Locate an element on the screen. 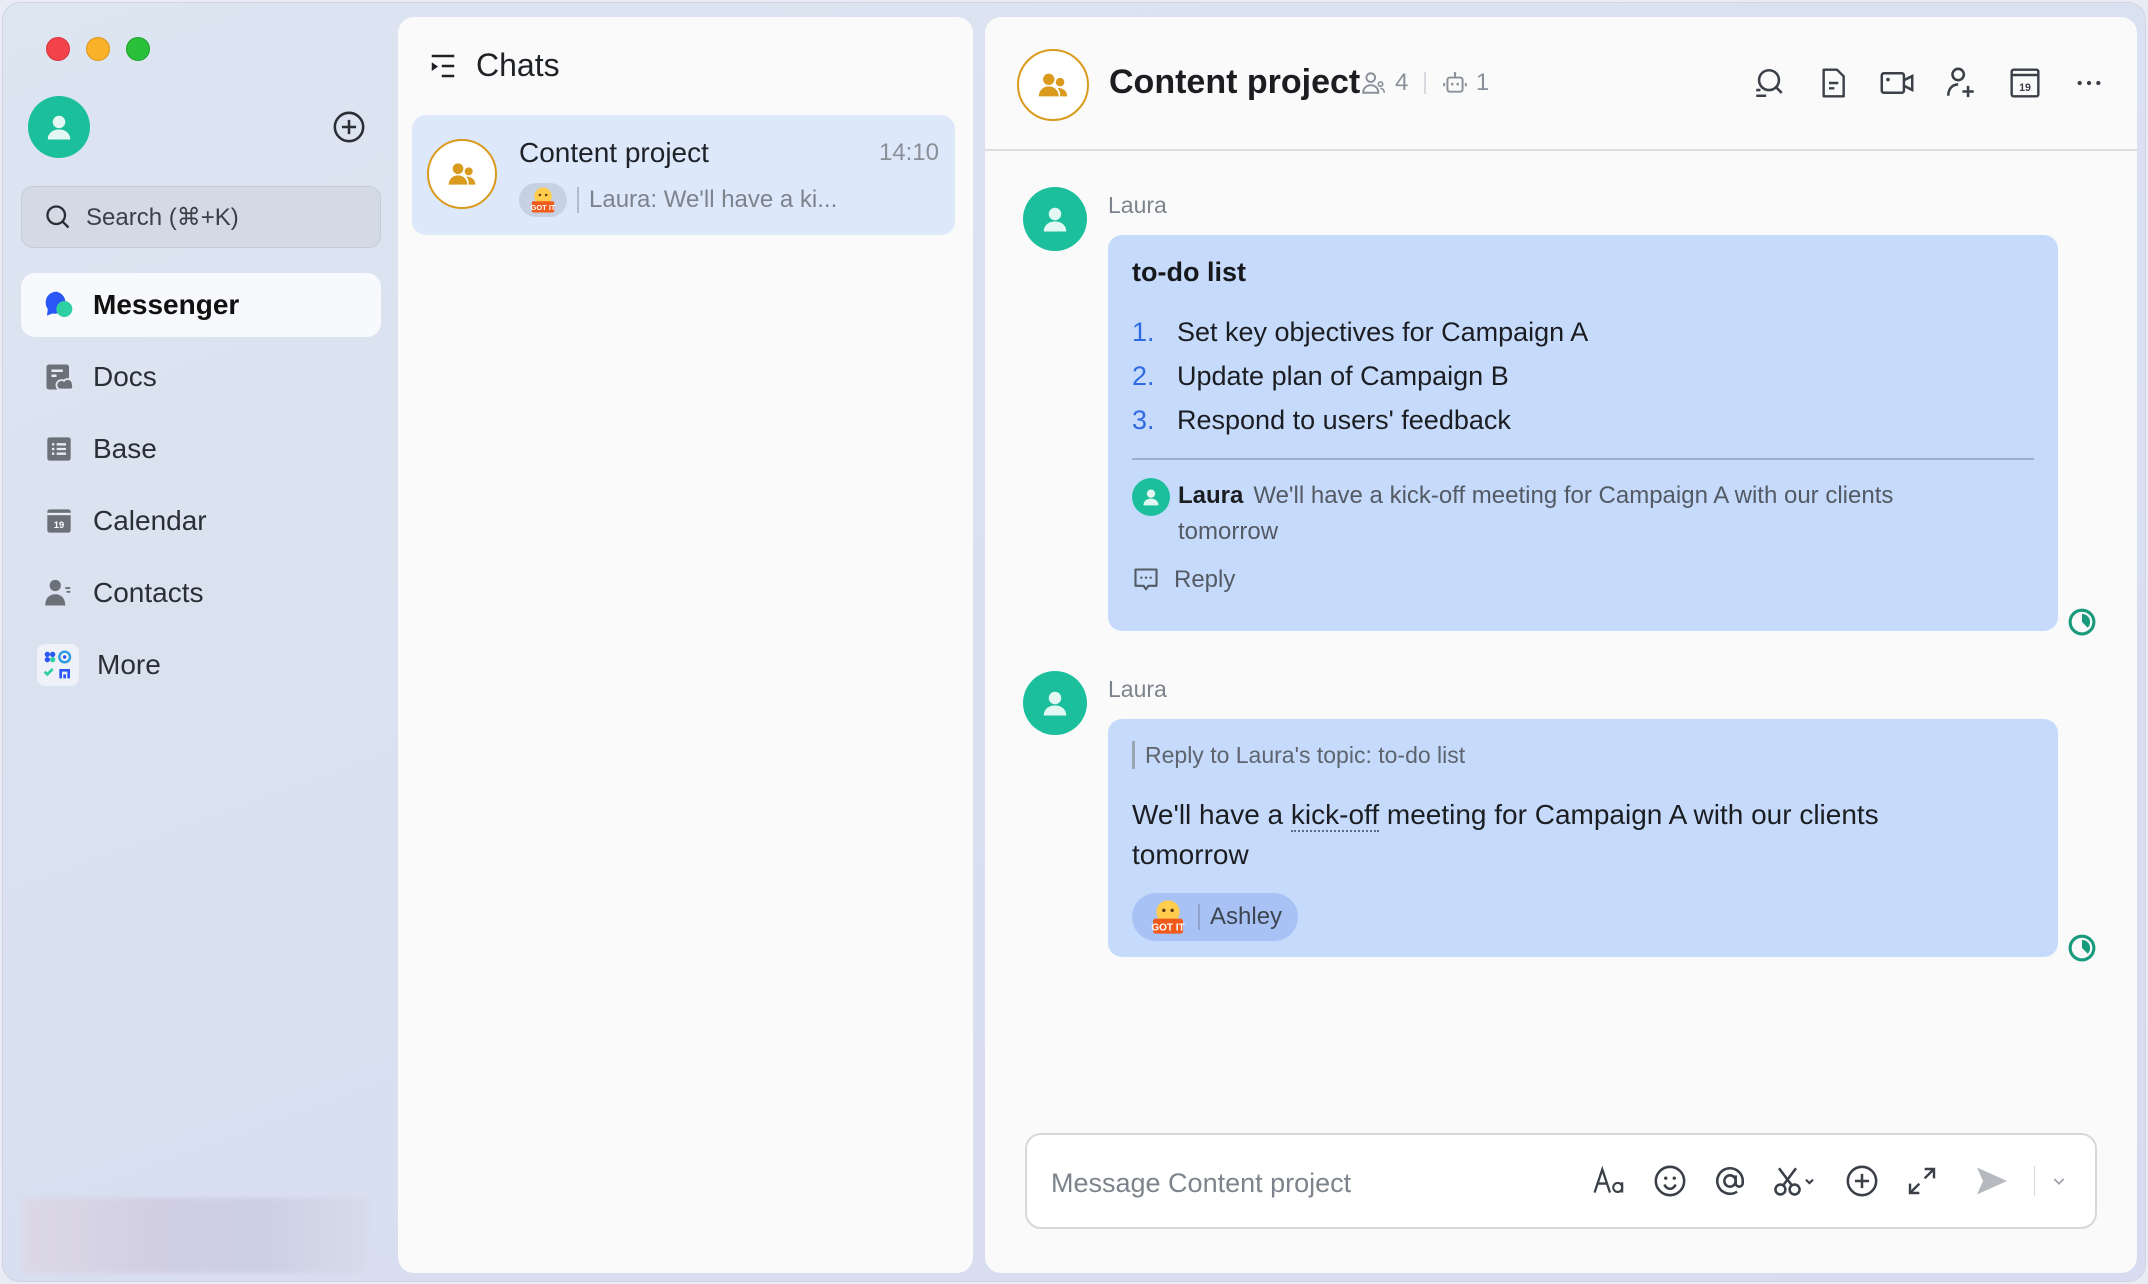 The image size is (2148, 1284). message-composer is located at coordinates (1561, 1181).